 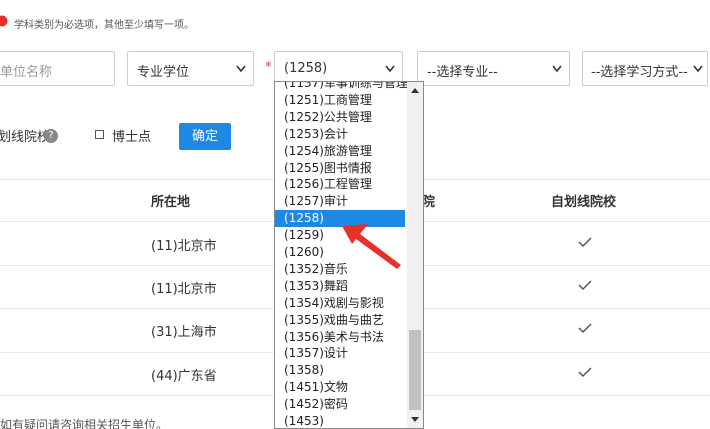 I want to click on study-mode-select: --选择学习方式--, so click(x=645, y=68).